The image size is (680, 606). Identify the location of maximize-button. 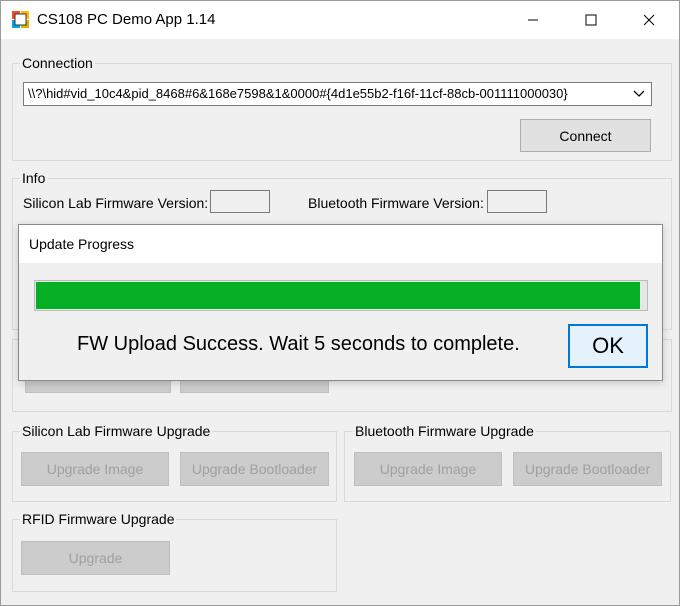
(591, 20).